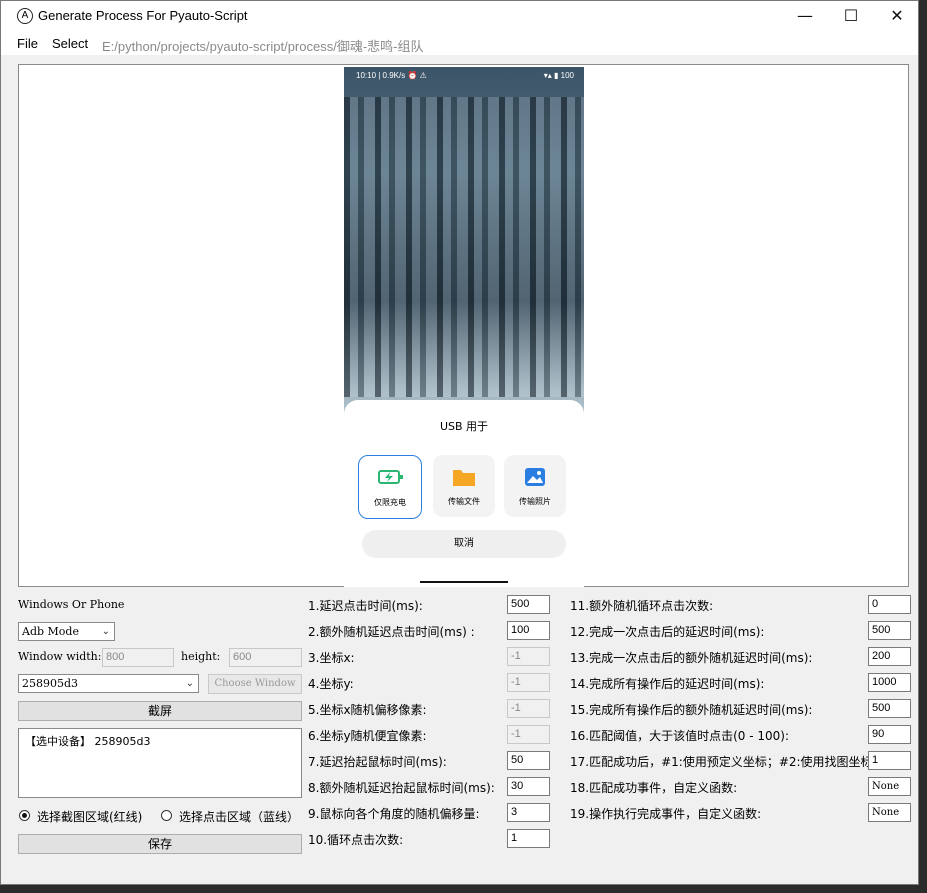 This screenshot has height=893, width=927. What do you see at coordinates (889, 682) in the screenshot?
I see `param-input: 1000` at bounding box center [889, 682].